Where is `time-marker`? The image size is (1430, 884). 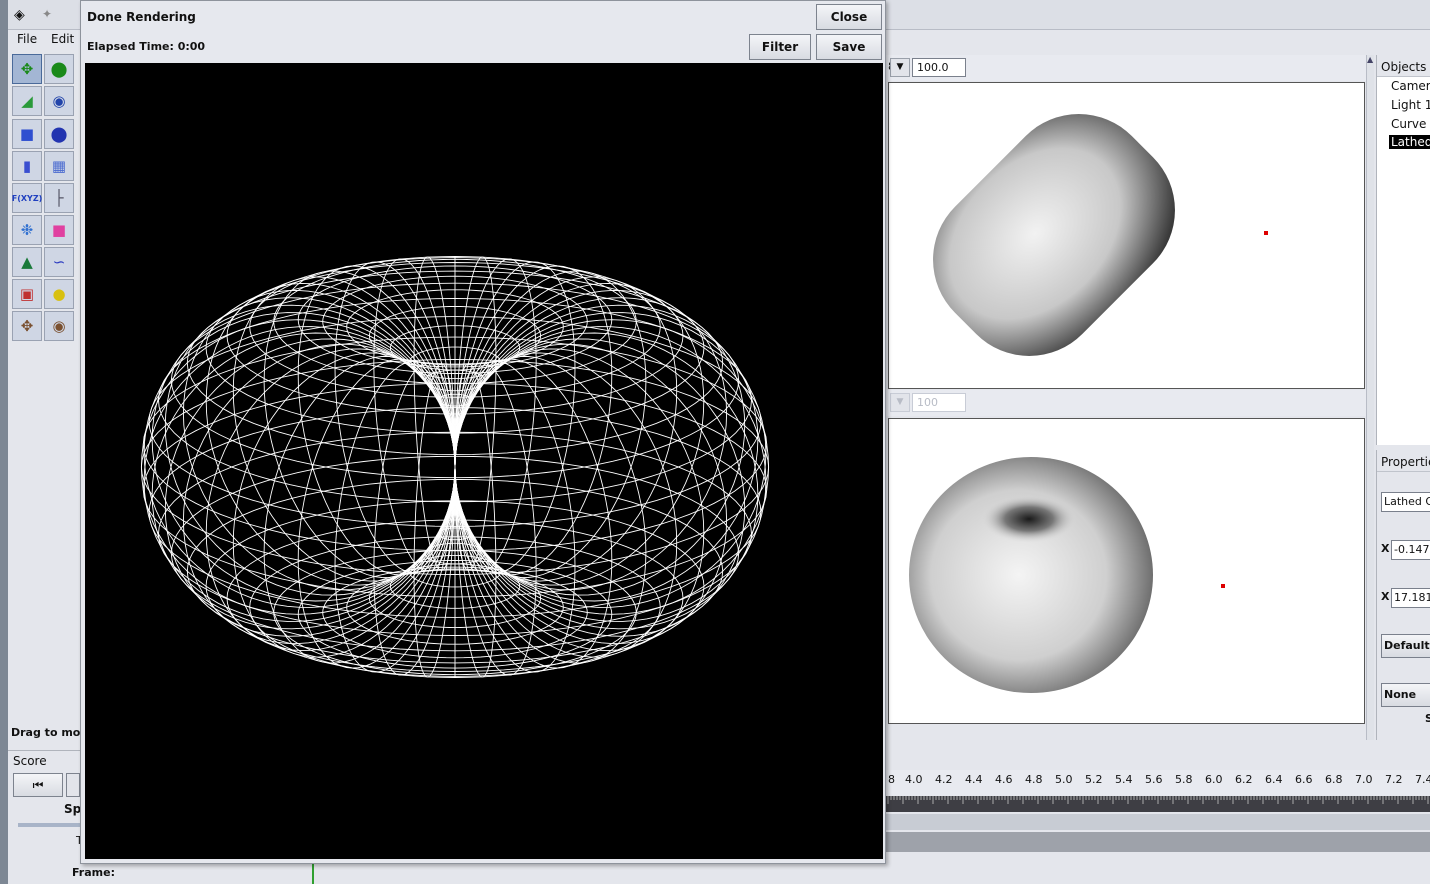
time-marker is located at coordinates (313, 874).